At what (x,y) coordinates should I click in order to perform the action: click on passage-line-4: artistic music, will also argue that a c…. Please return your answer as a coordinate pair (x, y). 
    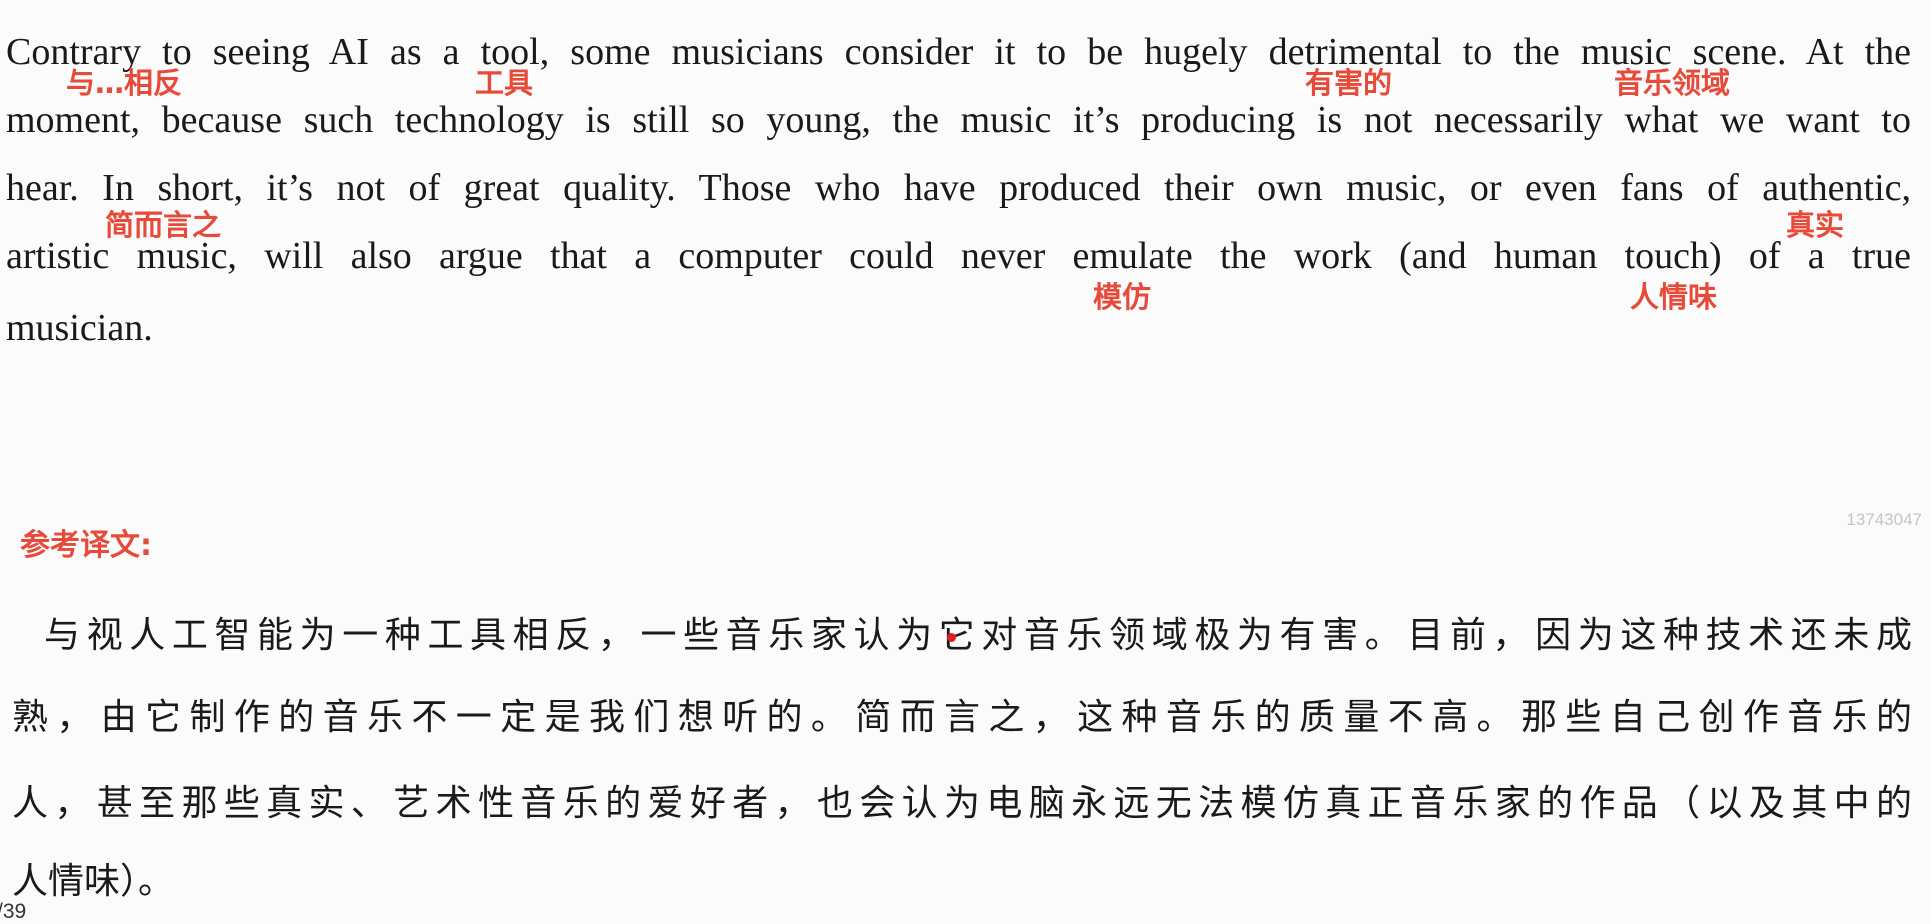
    Looking at the image, I should click on (958, 256).